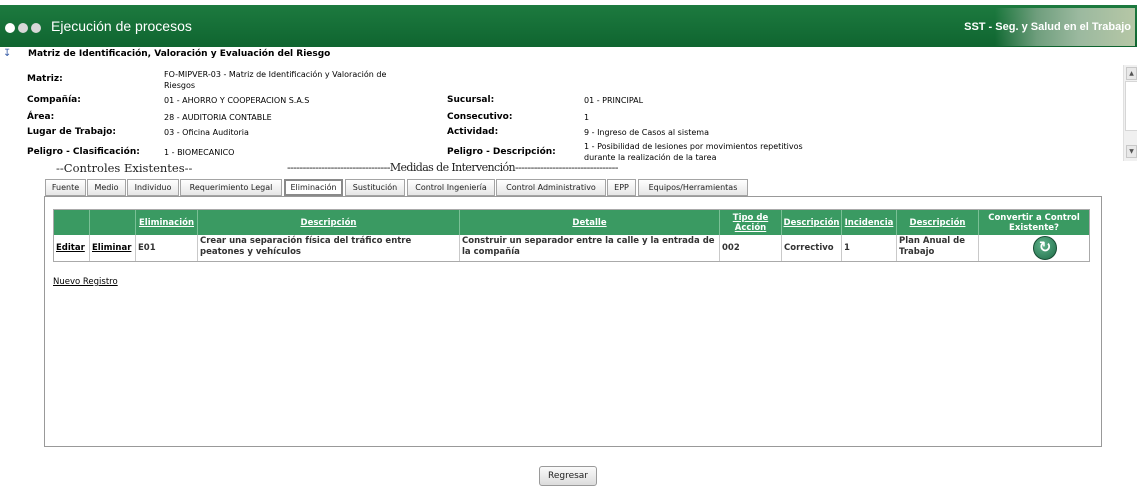 This screenshot has width=1137, height=492. What do you see at coordinates (166, 222) in the screenshot?
I see `column-eliminacion: Eliminación` at bounding box center [166, 222].